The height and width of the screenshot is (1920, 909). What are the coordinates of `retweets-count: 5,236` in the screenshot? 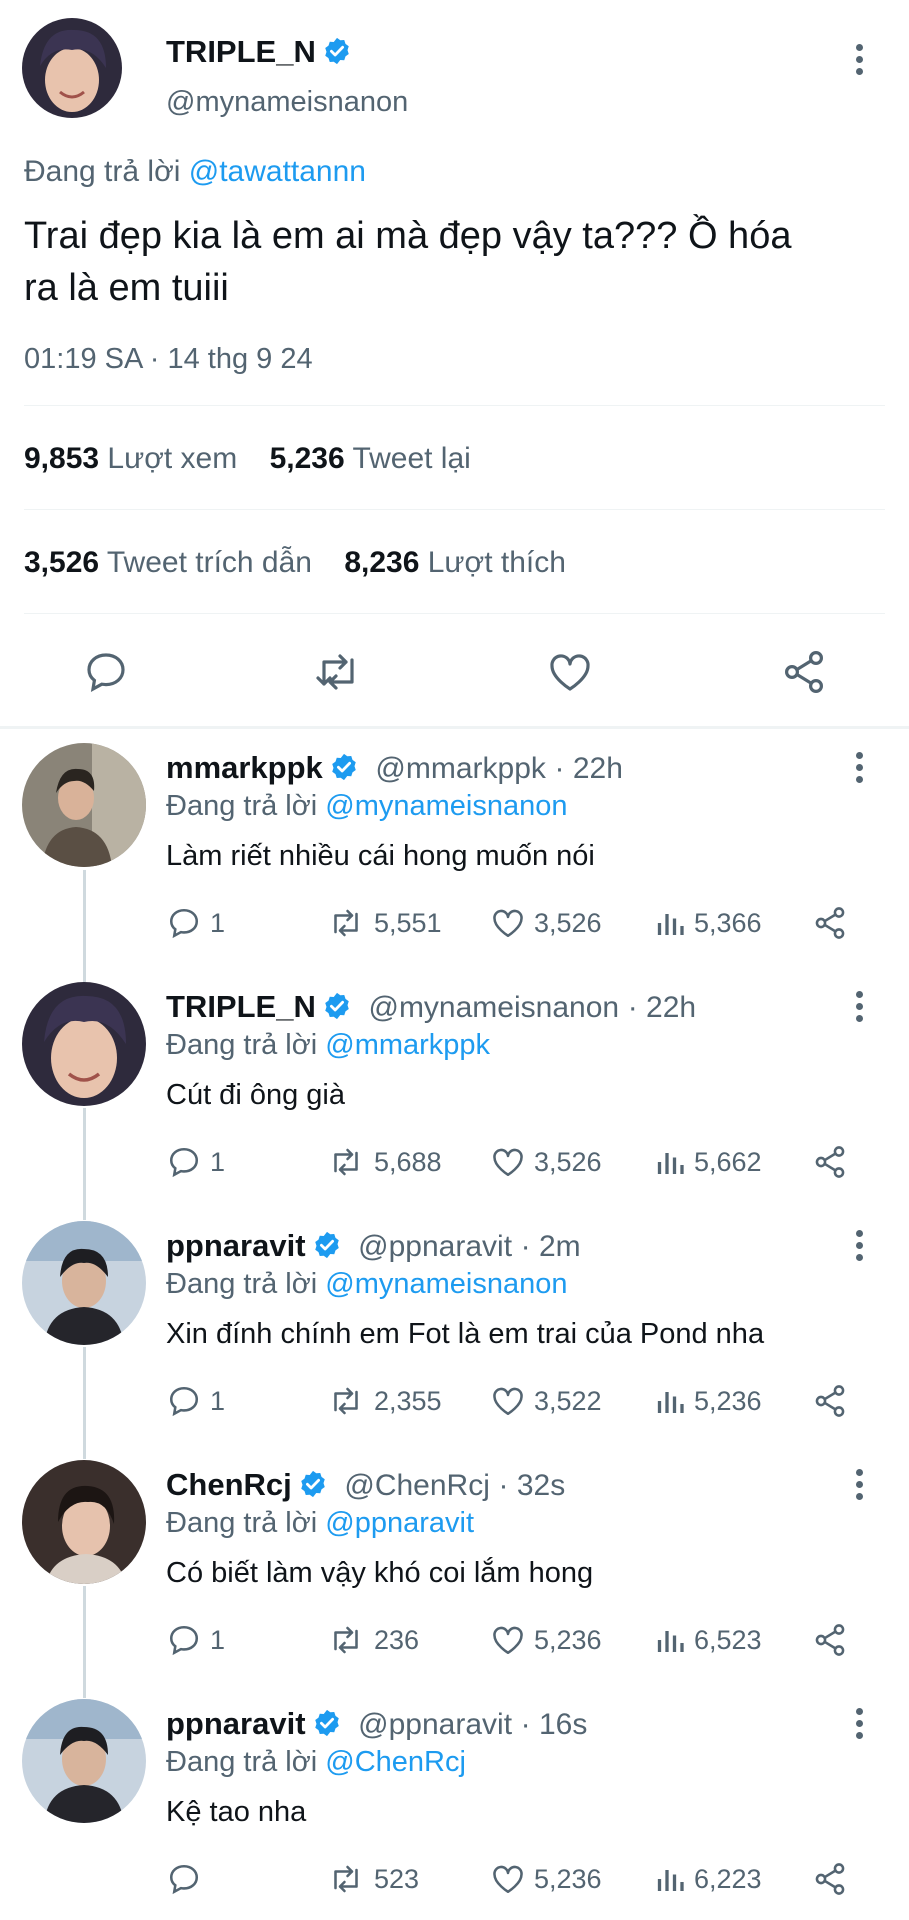 It's located at (307, 458).